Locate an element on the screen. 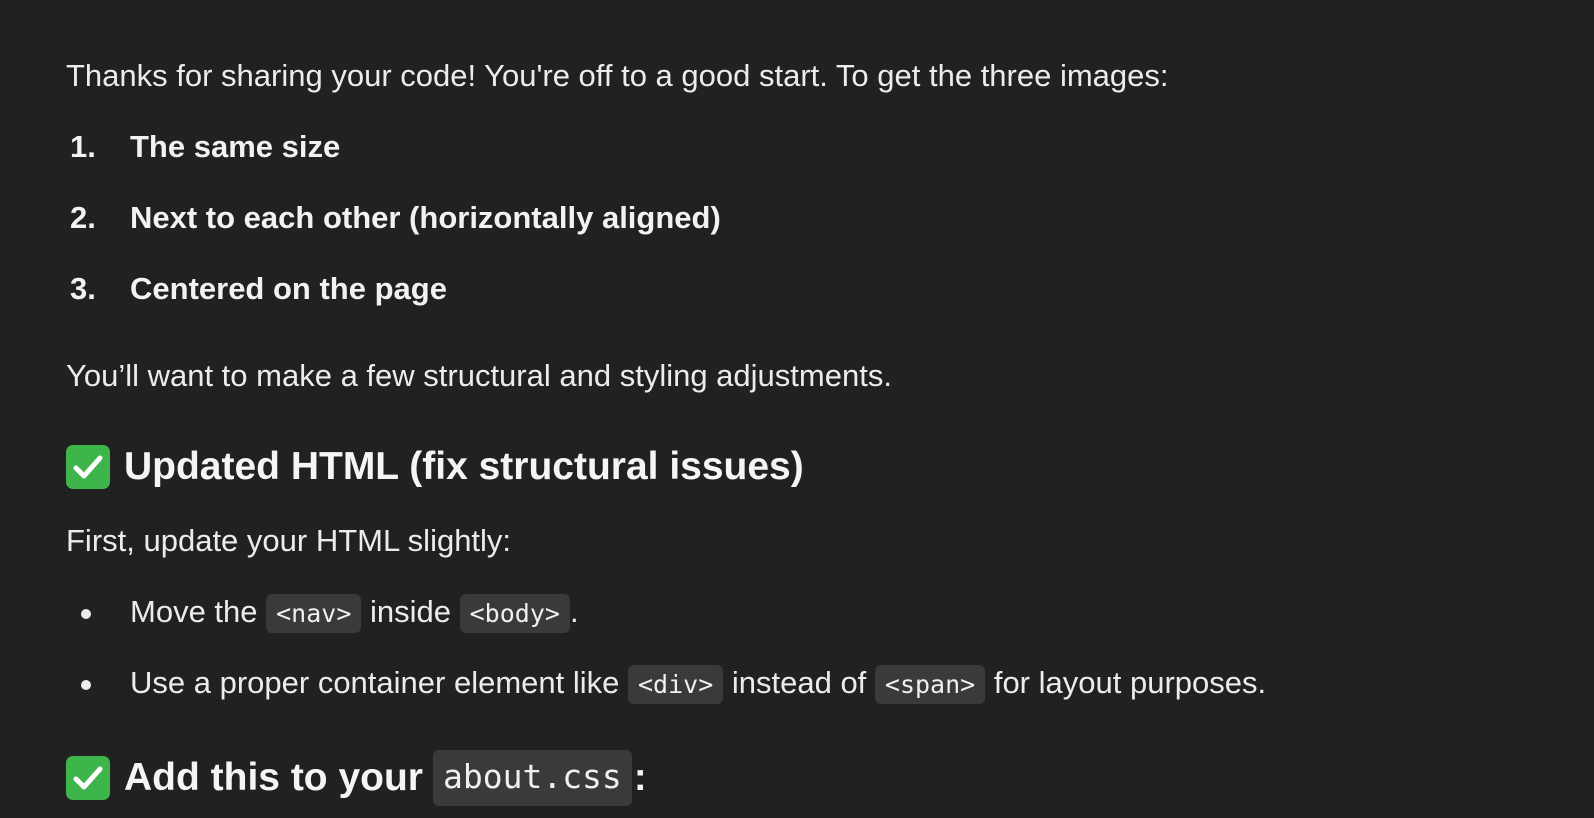  list-number: 3. is located at coordinates (83, 288).